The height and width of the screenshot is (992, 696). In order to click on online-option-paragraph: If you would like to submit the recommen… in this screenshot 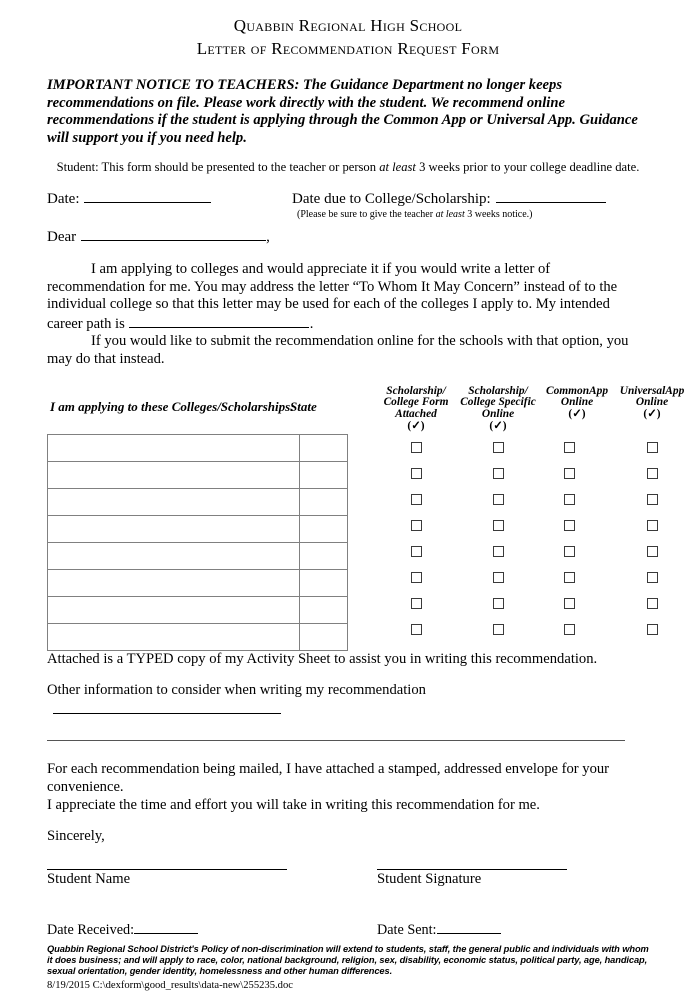, I will do `click(348, 350)`.